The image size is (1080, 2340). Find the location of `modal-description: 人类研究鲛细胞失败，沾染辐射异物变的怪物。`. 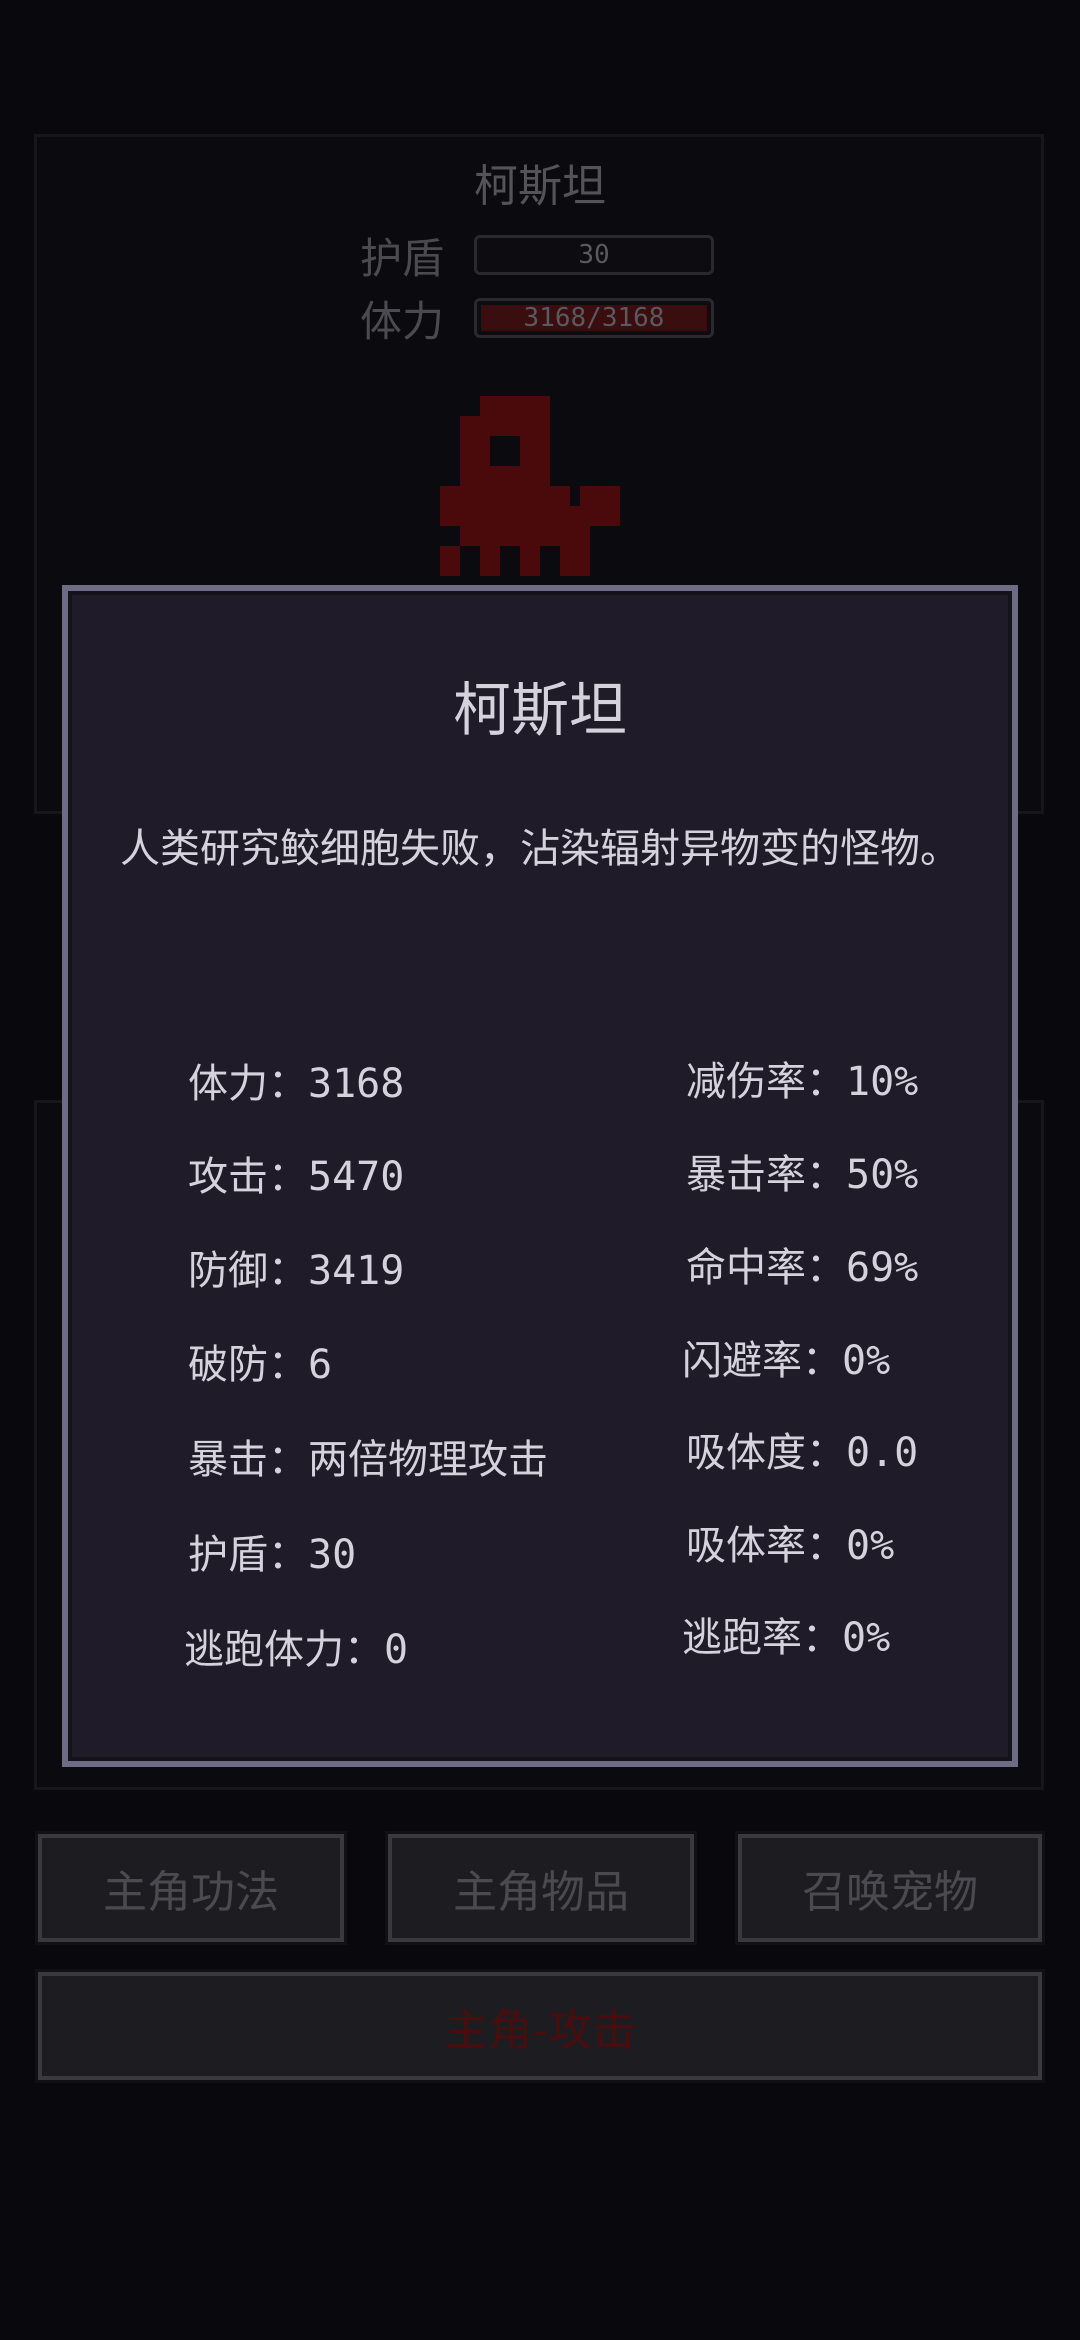

modal-description: 人类研究鲛细胞失败，沾染辐射异物变的怪物。 is located at coordinates (540, 849).